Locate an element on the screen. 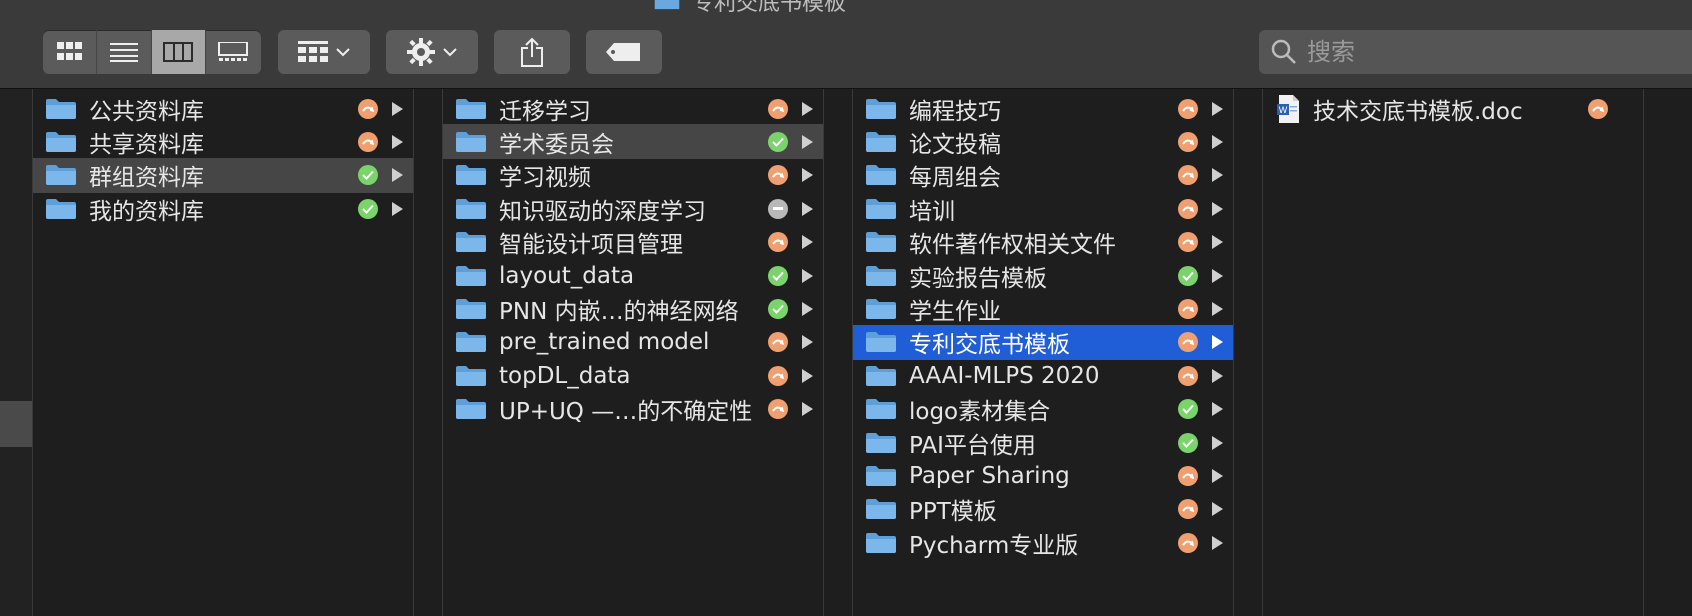 The height and width of the screenshot is (616, 1692). excluded-dash-icon is located at coordinates (778, 208).